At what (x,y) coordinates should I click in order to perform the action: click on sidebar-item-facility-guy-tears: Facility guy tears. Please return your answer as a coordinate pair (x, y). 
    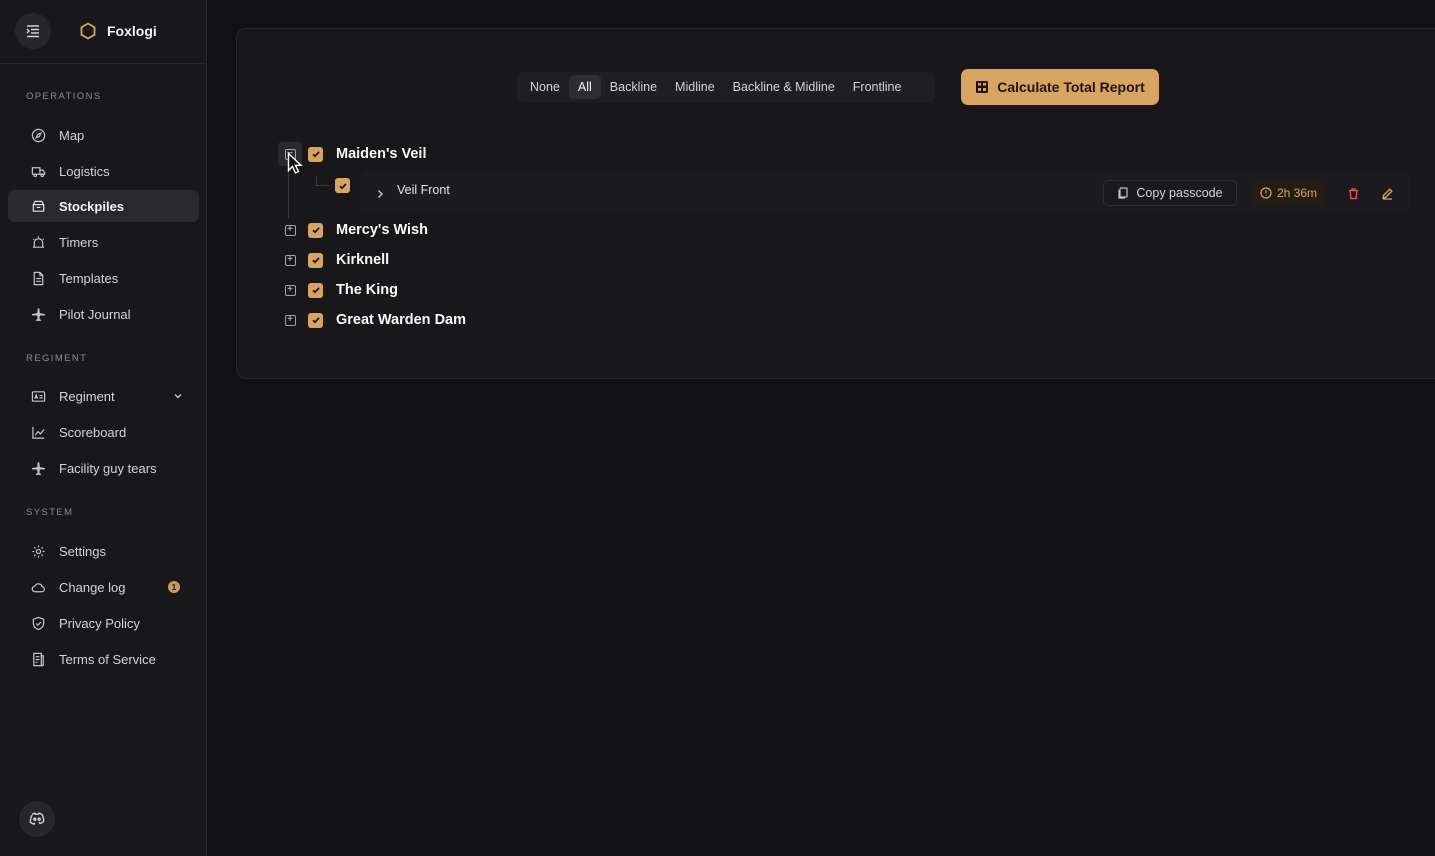
    Looking at the image, I should click on (103, 468).